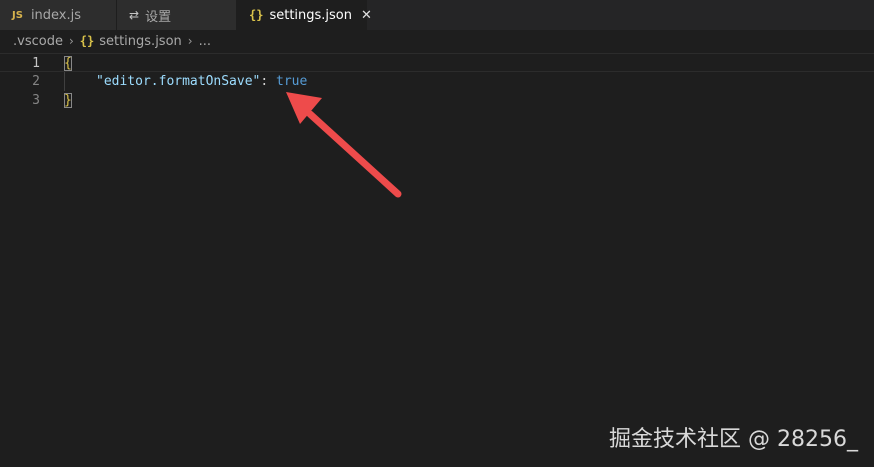 This screenshot has height=467, width=874. I want to click on open-brace: {, so click(68, 63).